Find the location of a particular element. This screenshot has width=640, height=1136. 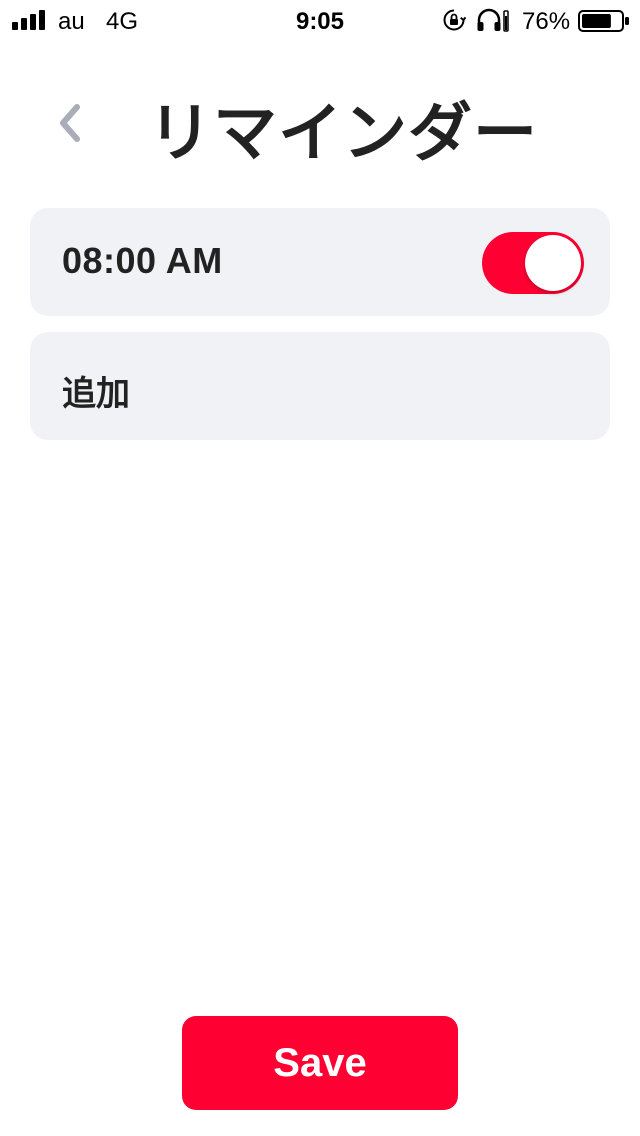

page-title: リマインダー is located at coordinates (343, 134).